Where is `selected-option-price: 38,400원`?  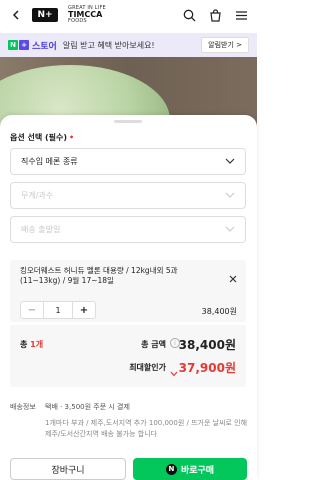
selected-option-price: 38,400원 is located at coordinates (219, 311).